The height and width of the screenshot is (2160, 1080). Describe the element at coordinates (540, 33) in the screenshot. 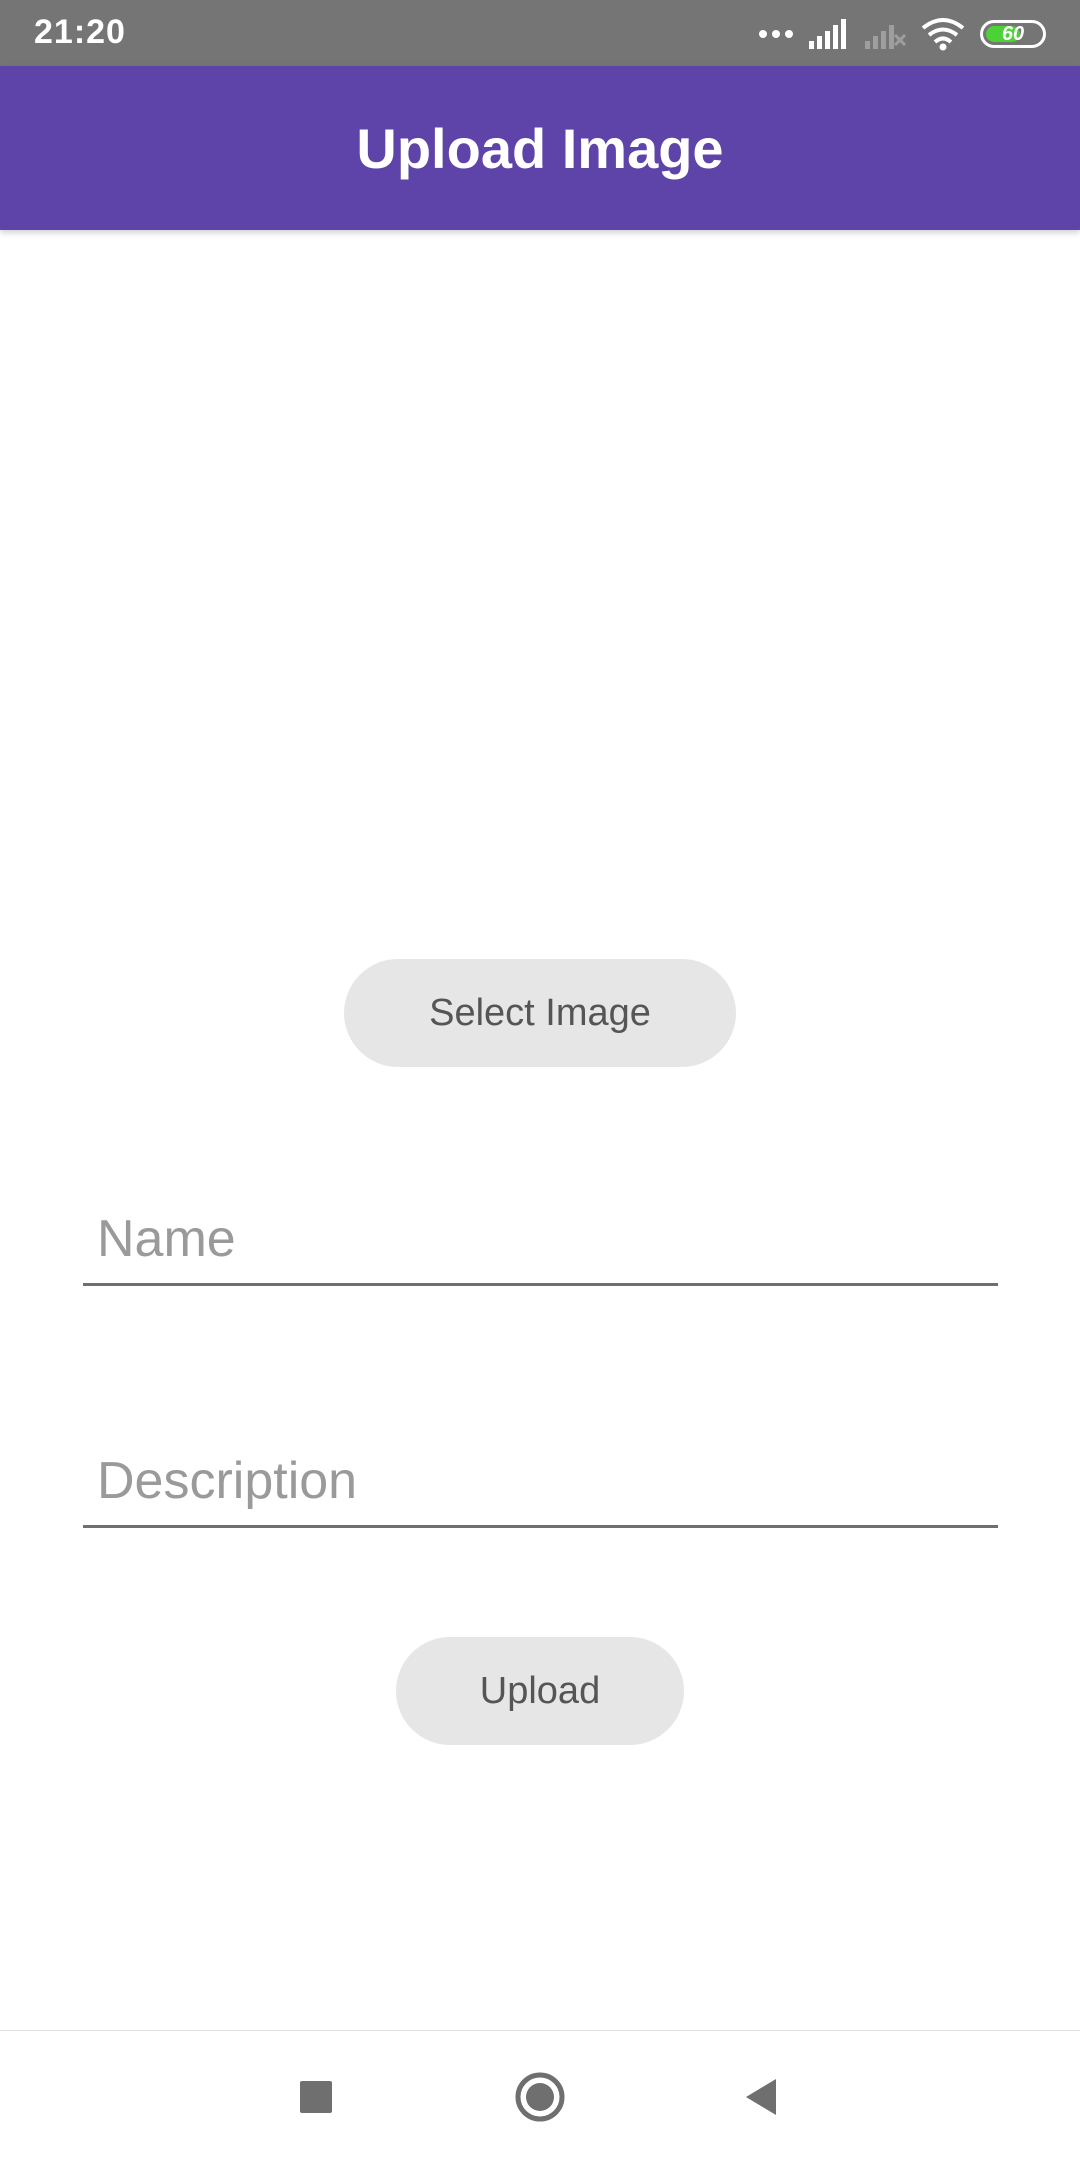

I see `status-bar: 21:20 60` at that location.